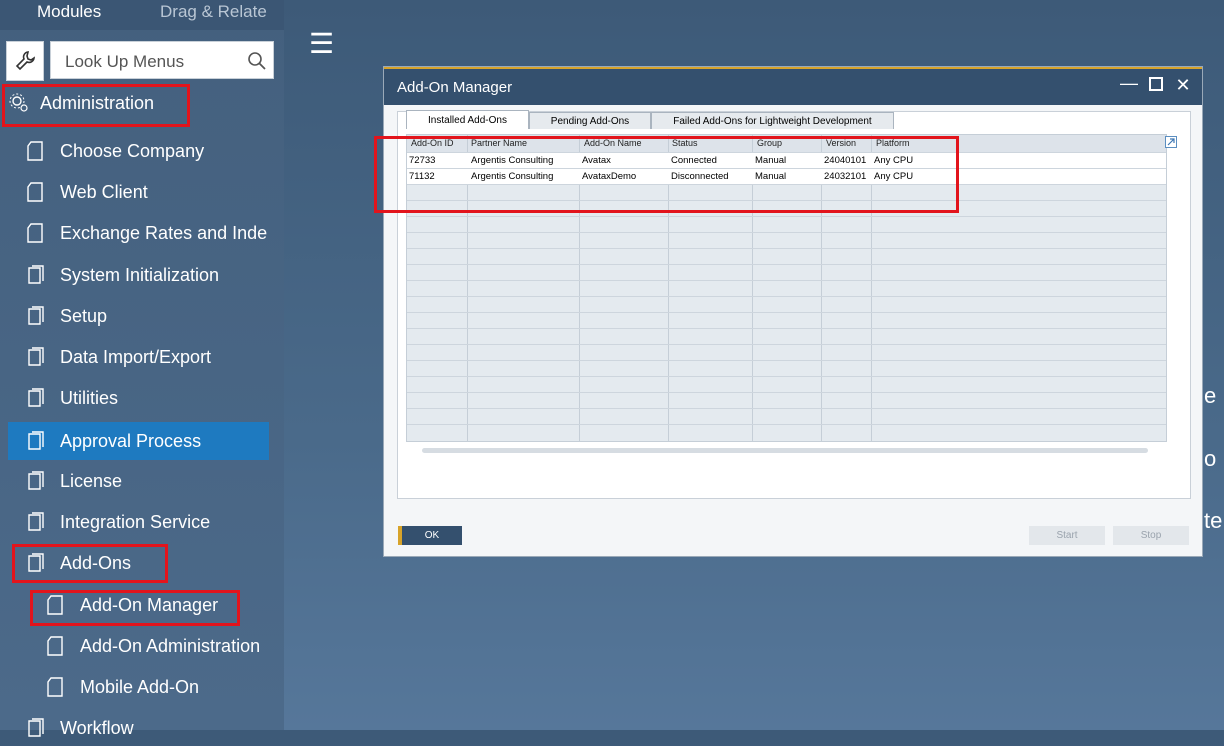 This screenshot has height=746, width=1224. I want to click on sidebar-item-label: License, so click(91, 480).